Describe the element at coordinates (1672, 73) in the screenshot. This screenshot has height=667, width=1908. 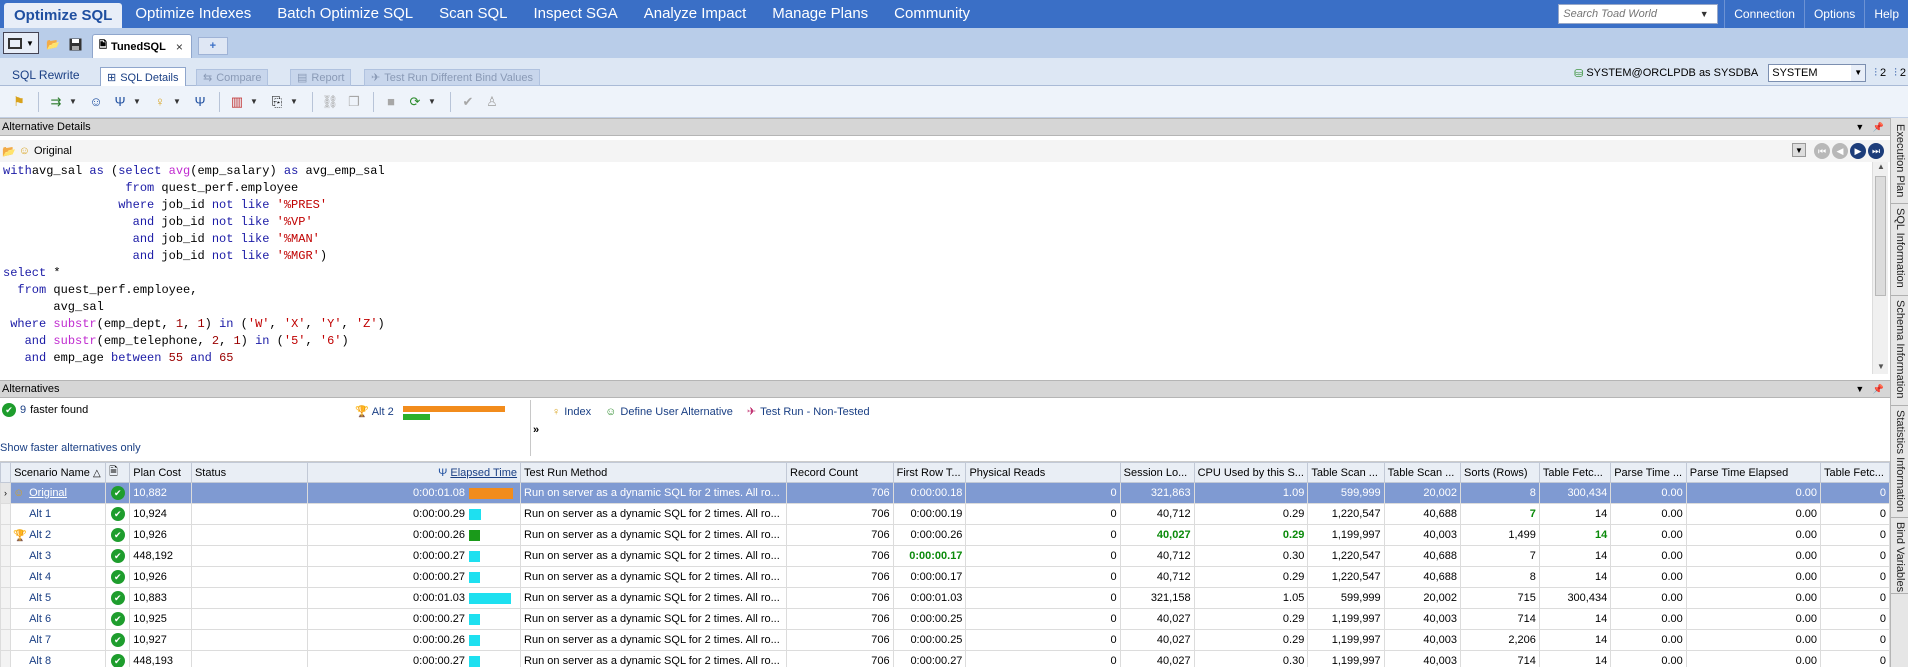
I see `connection-label: SYSTEM@ORCLPDB as SYSDBA` at that location.